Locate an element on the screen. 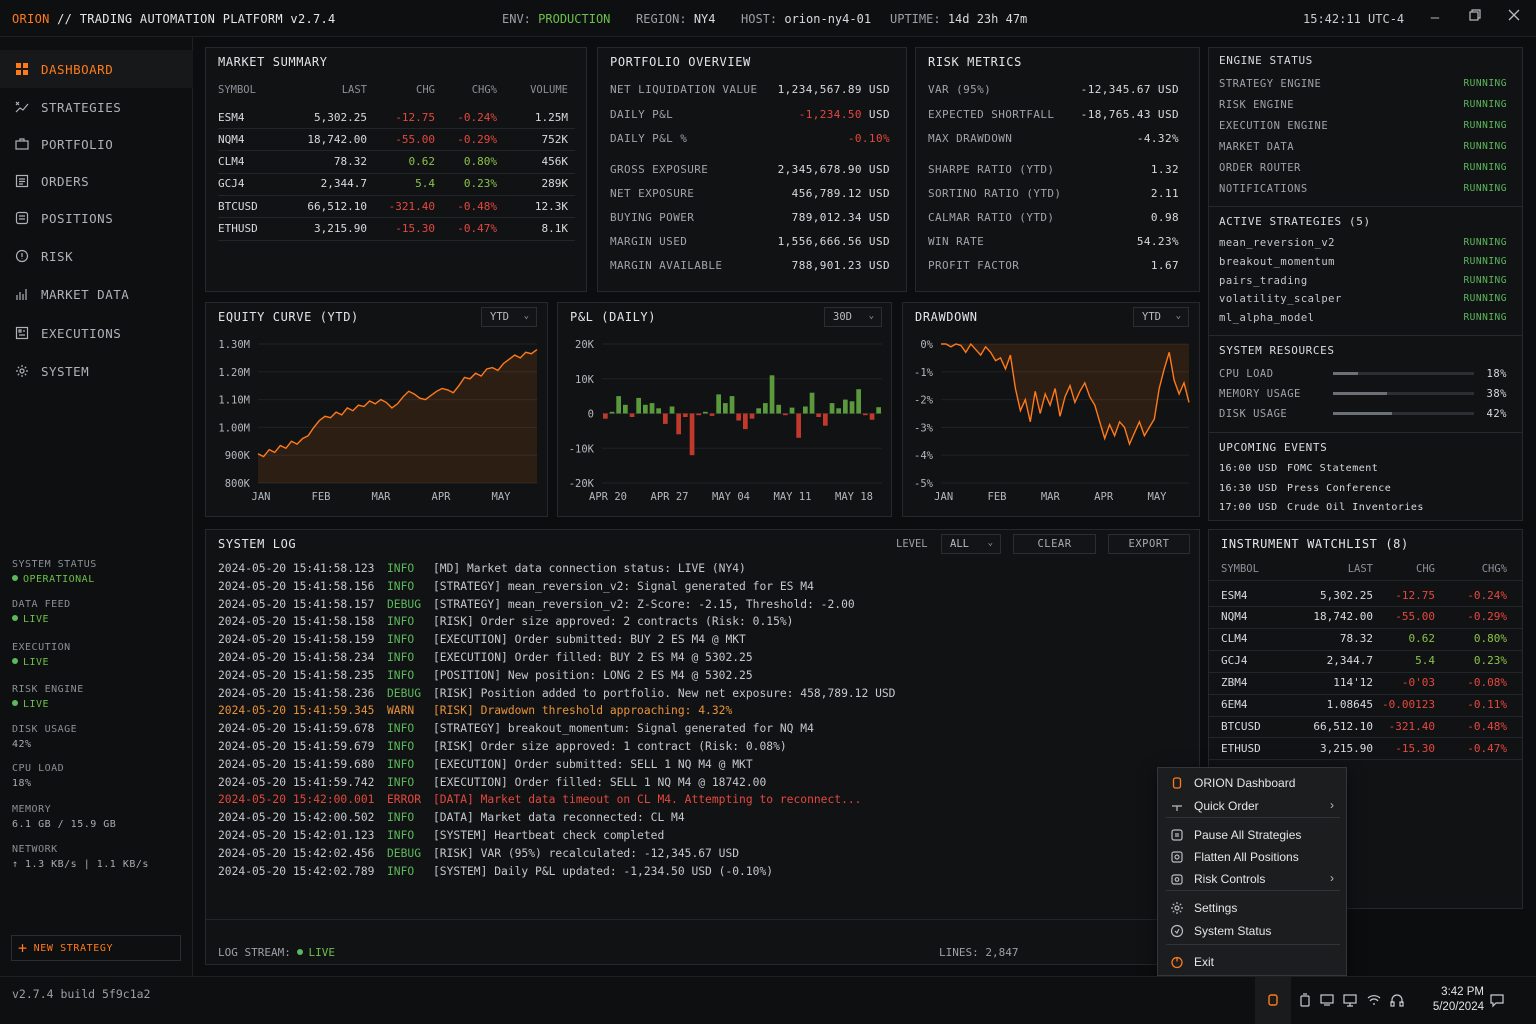 The image size is (1536, 1024). y-tick-label: 1.30M is located at coordinates (234, 345).